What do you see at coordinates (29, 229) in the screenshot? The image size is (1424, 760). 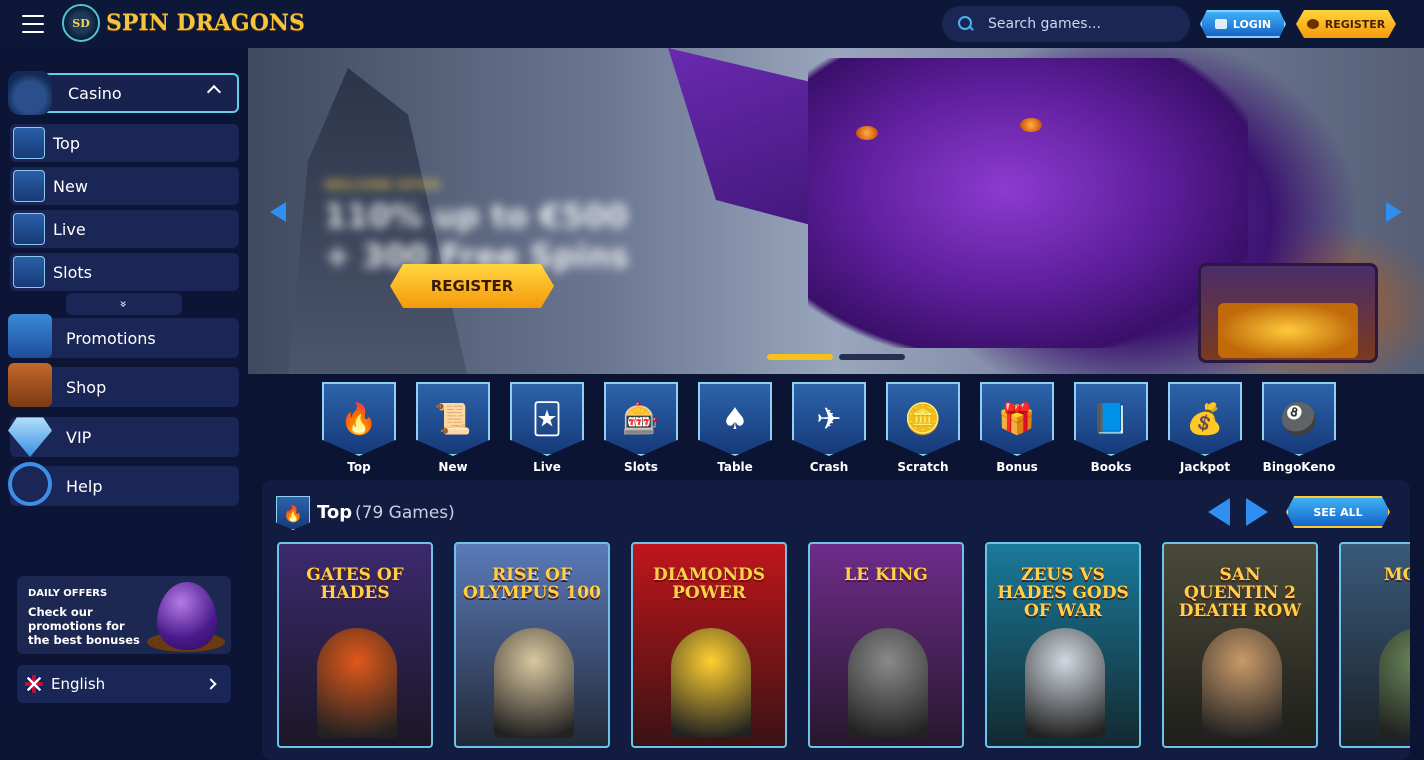 I see `cards-icon` at bounding box center [29, 229].